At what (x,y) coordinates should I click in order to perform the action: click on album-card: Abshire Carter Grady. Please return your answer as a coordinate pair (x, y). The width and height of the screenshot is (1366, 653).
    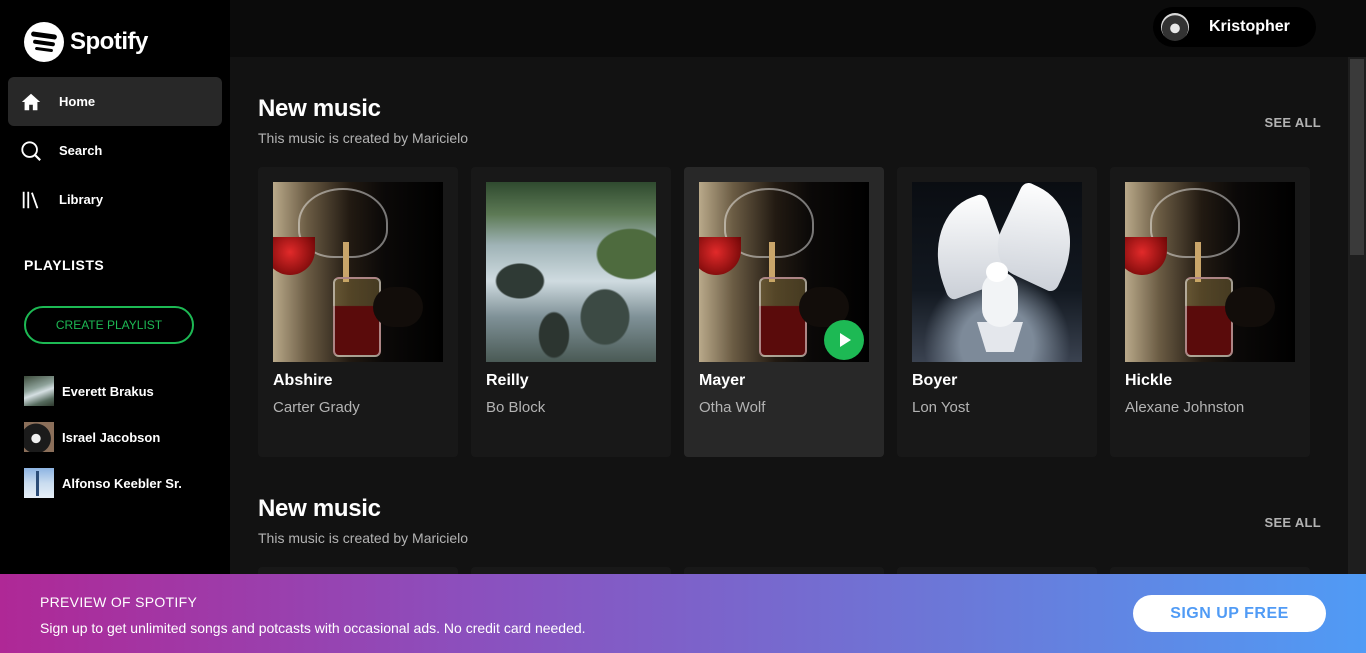
    Looking at the image, I should click on (358, 312).